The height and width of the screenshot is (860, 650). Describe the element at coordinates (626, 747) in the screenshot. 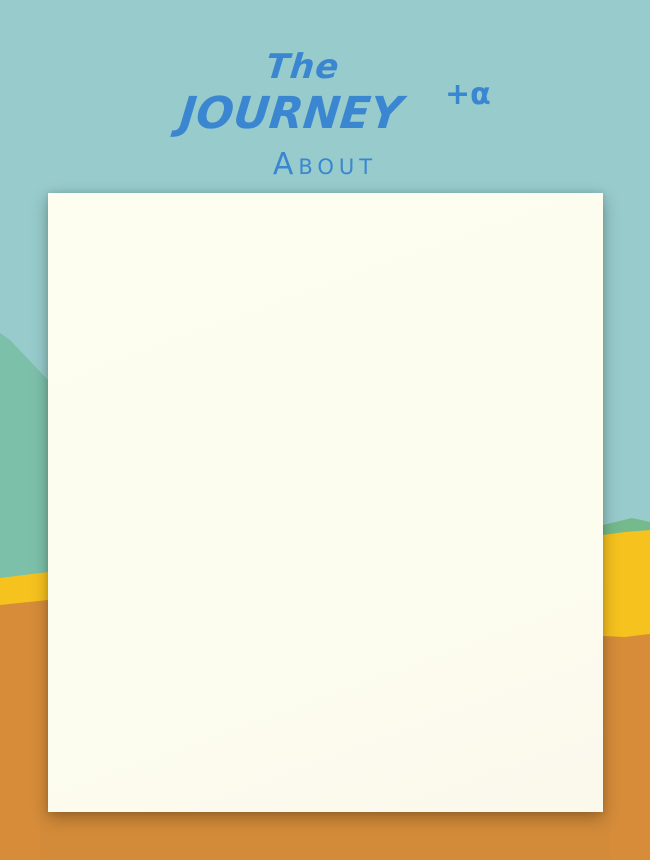

I see `right-ground` at that location.